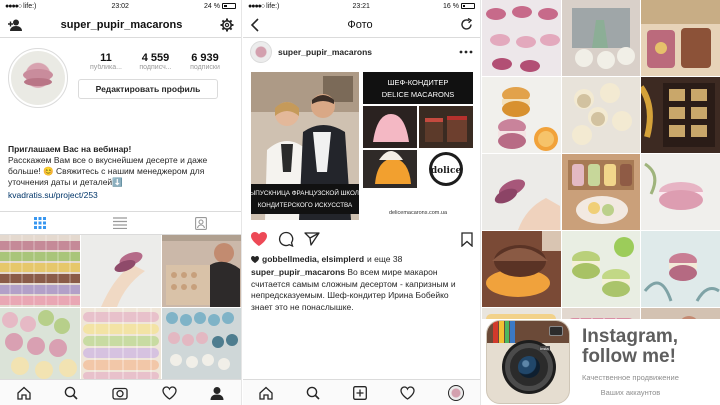  Describe the element at coordinates (418, 94) in the screenshot. I see `image-banner-top-2: DELICE MACARONS` at that location.